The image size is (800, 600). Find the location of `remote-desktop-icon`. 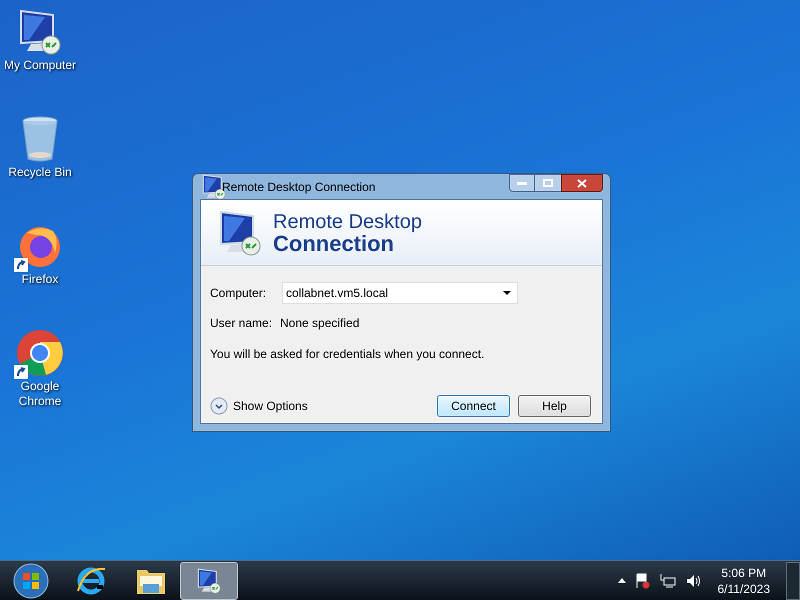

remote-desktop-icon is located at coordinates (209, 580).